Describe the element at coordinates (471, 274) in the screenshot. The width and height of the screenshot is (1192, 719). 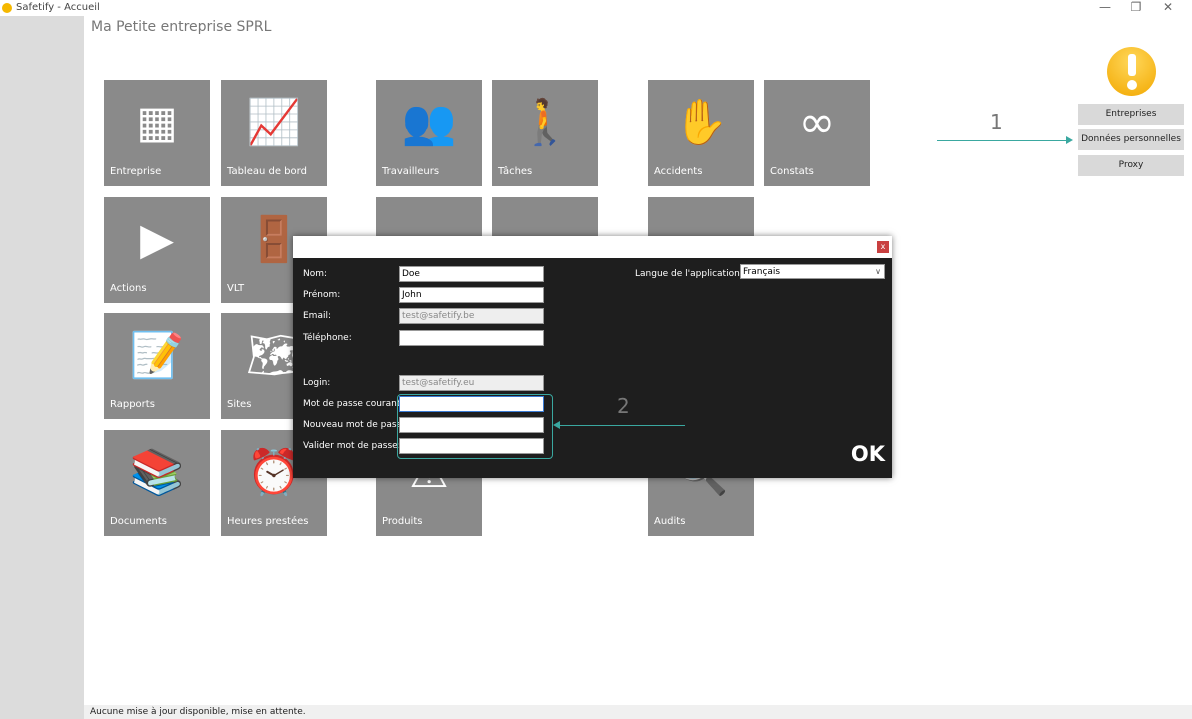
I see `nom-input: Doe` at that location.